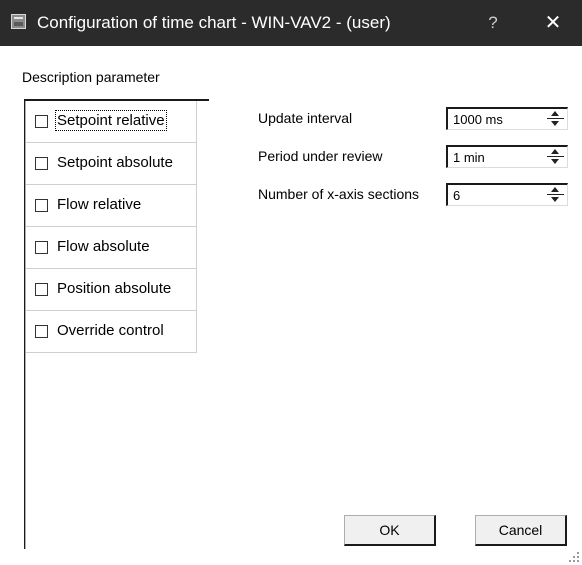 Image resolution: width=582 pixels, height=565 pixels. Describe the element at coordinates (478, 119) in the screenshot. I see `update-interval-value: 1000 ms` at that location.